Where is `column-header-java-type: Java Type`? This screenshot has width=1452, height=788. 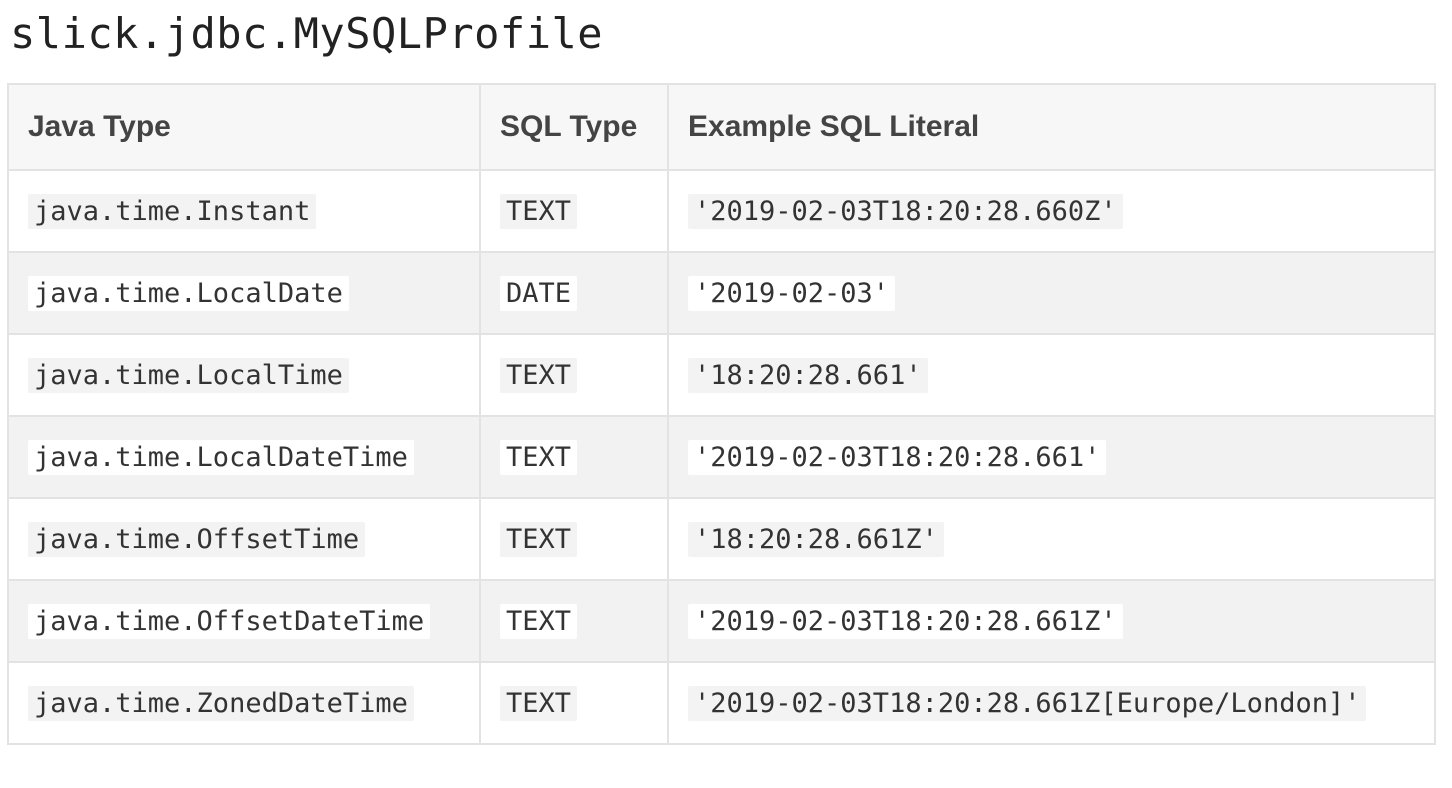
column-header-java-type: Java Type is located at coordinates (244, 127).